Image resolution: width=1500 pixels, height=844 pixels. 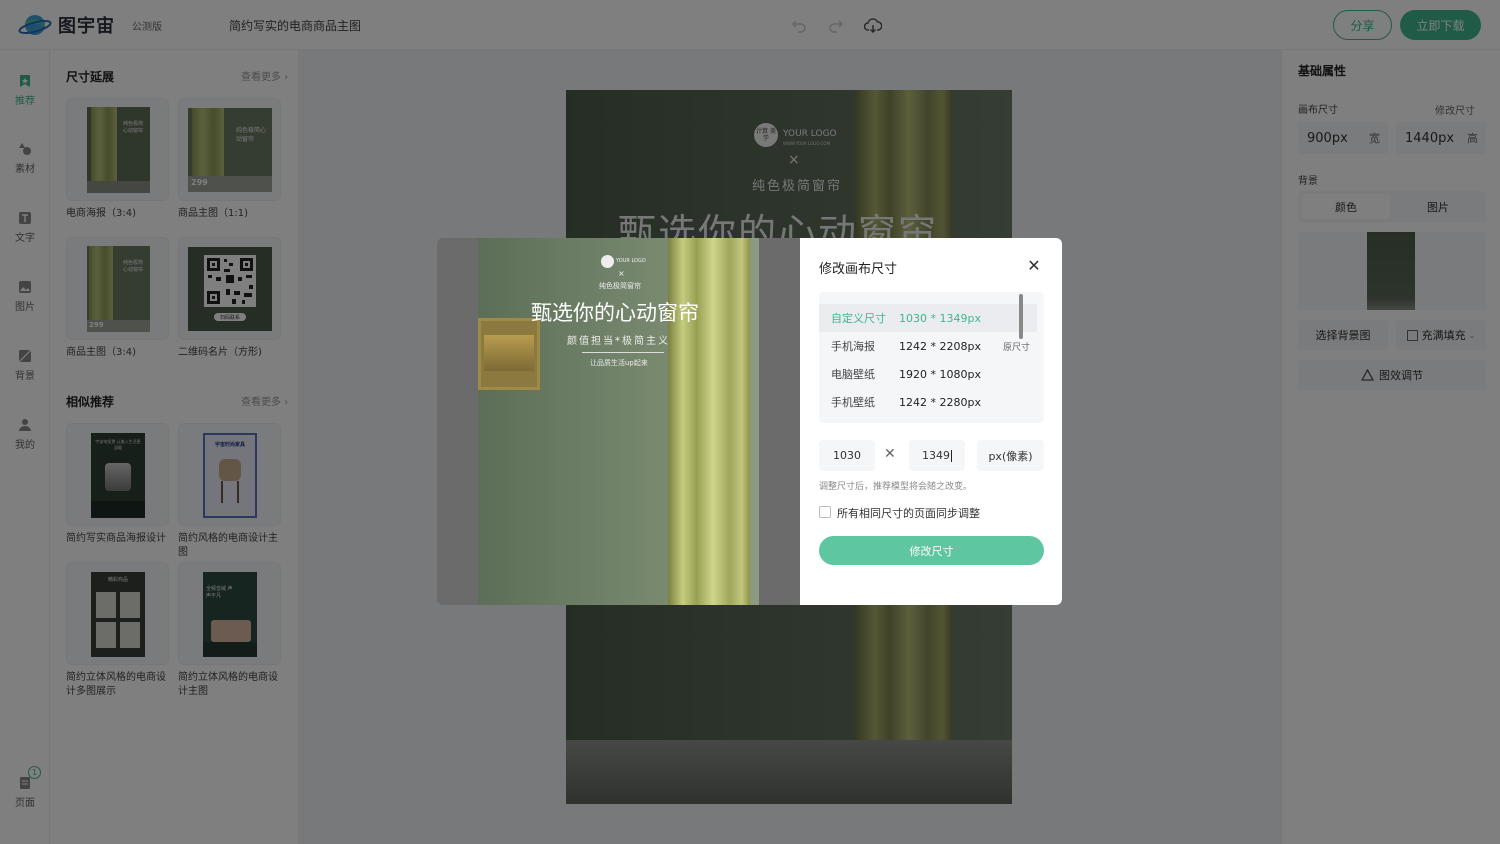 I want to click on preview-curtain, so click(x=709, y=421).